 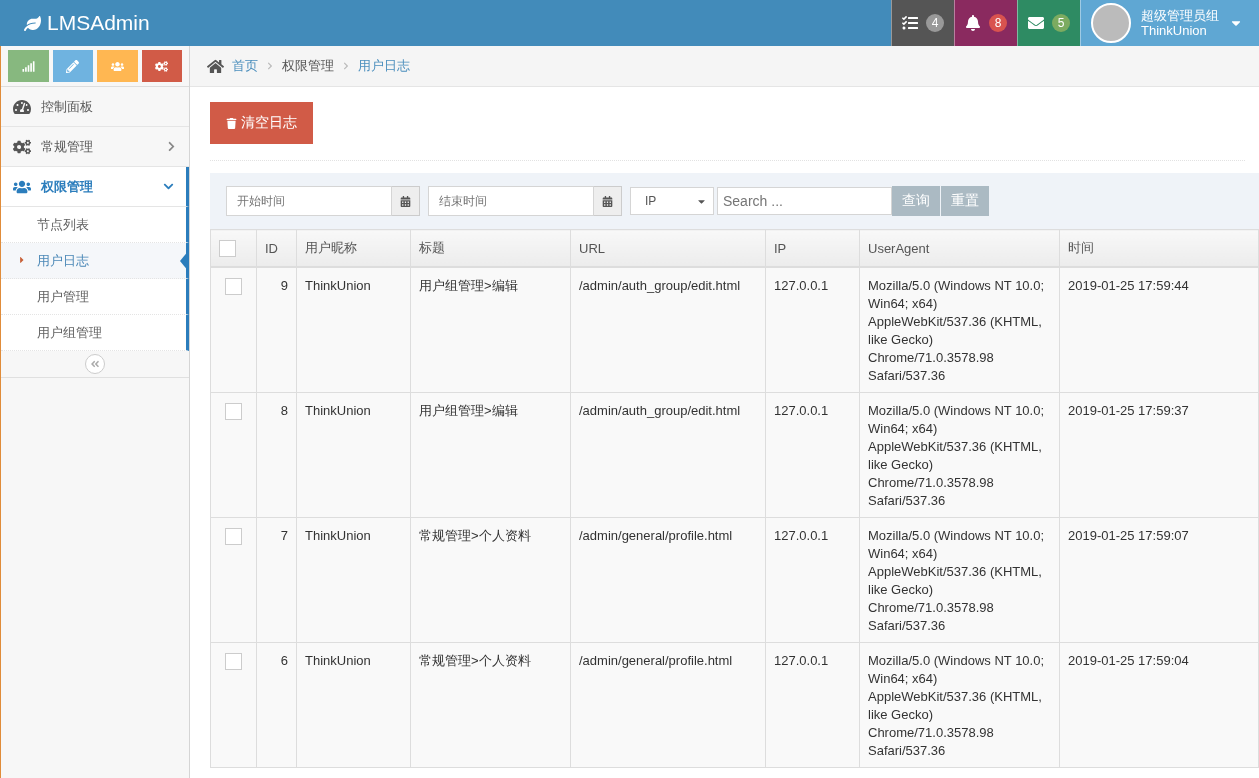 I want to click on users-icon, so click(x=117, y=66).